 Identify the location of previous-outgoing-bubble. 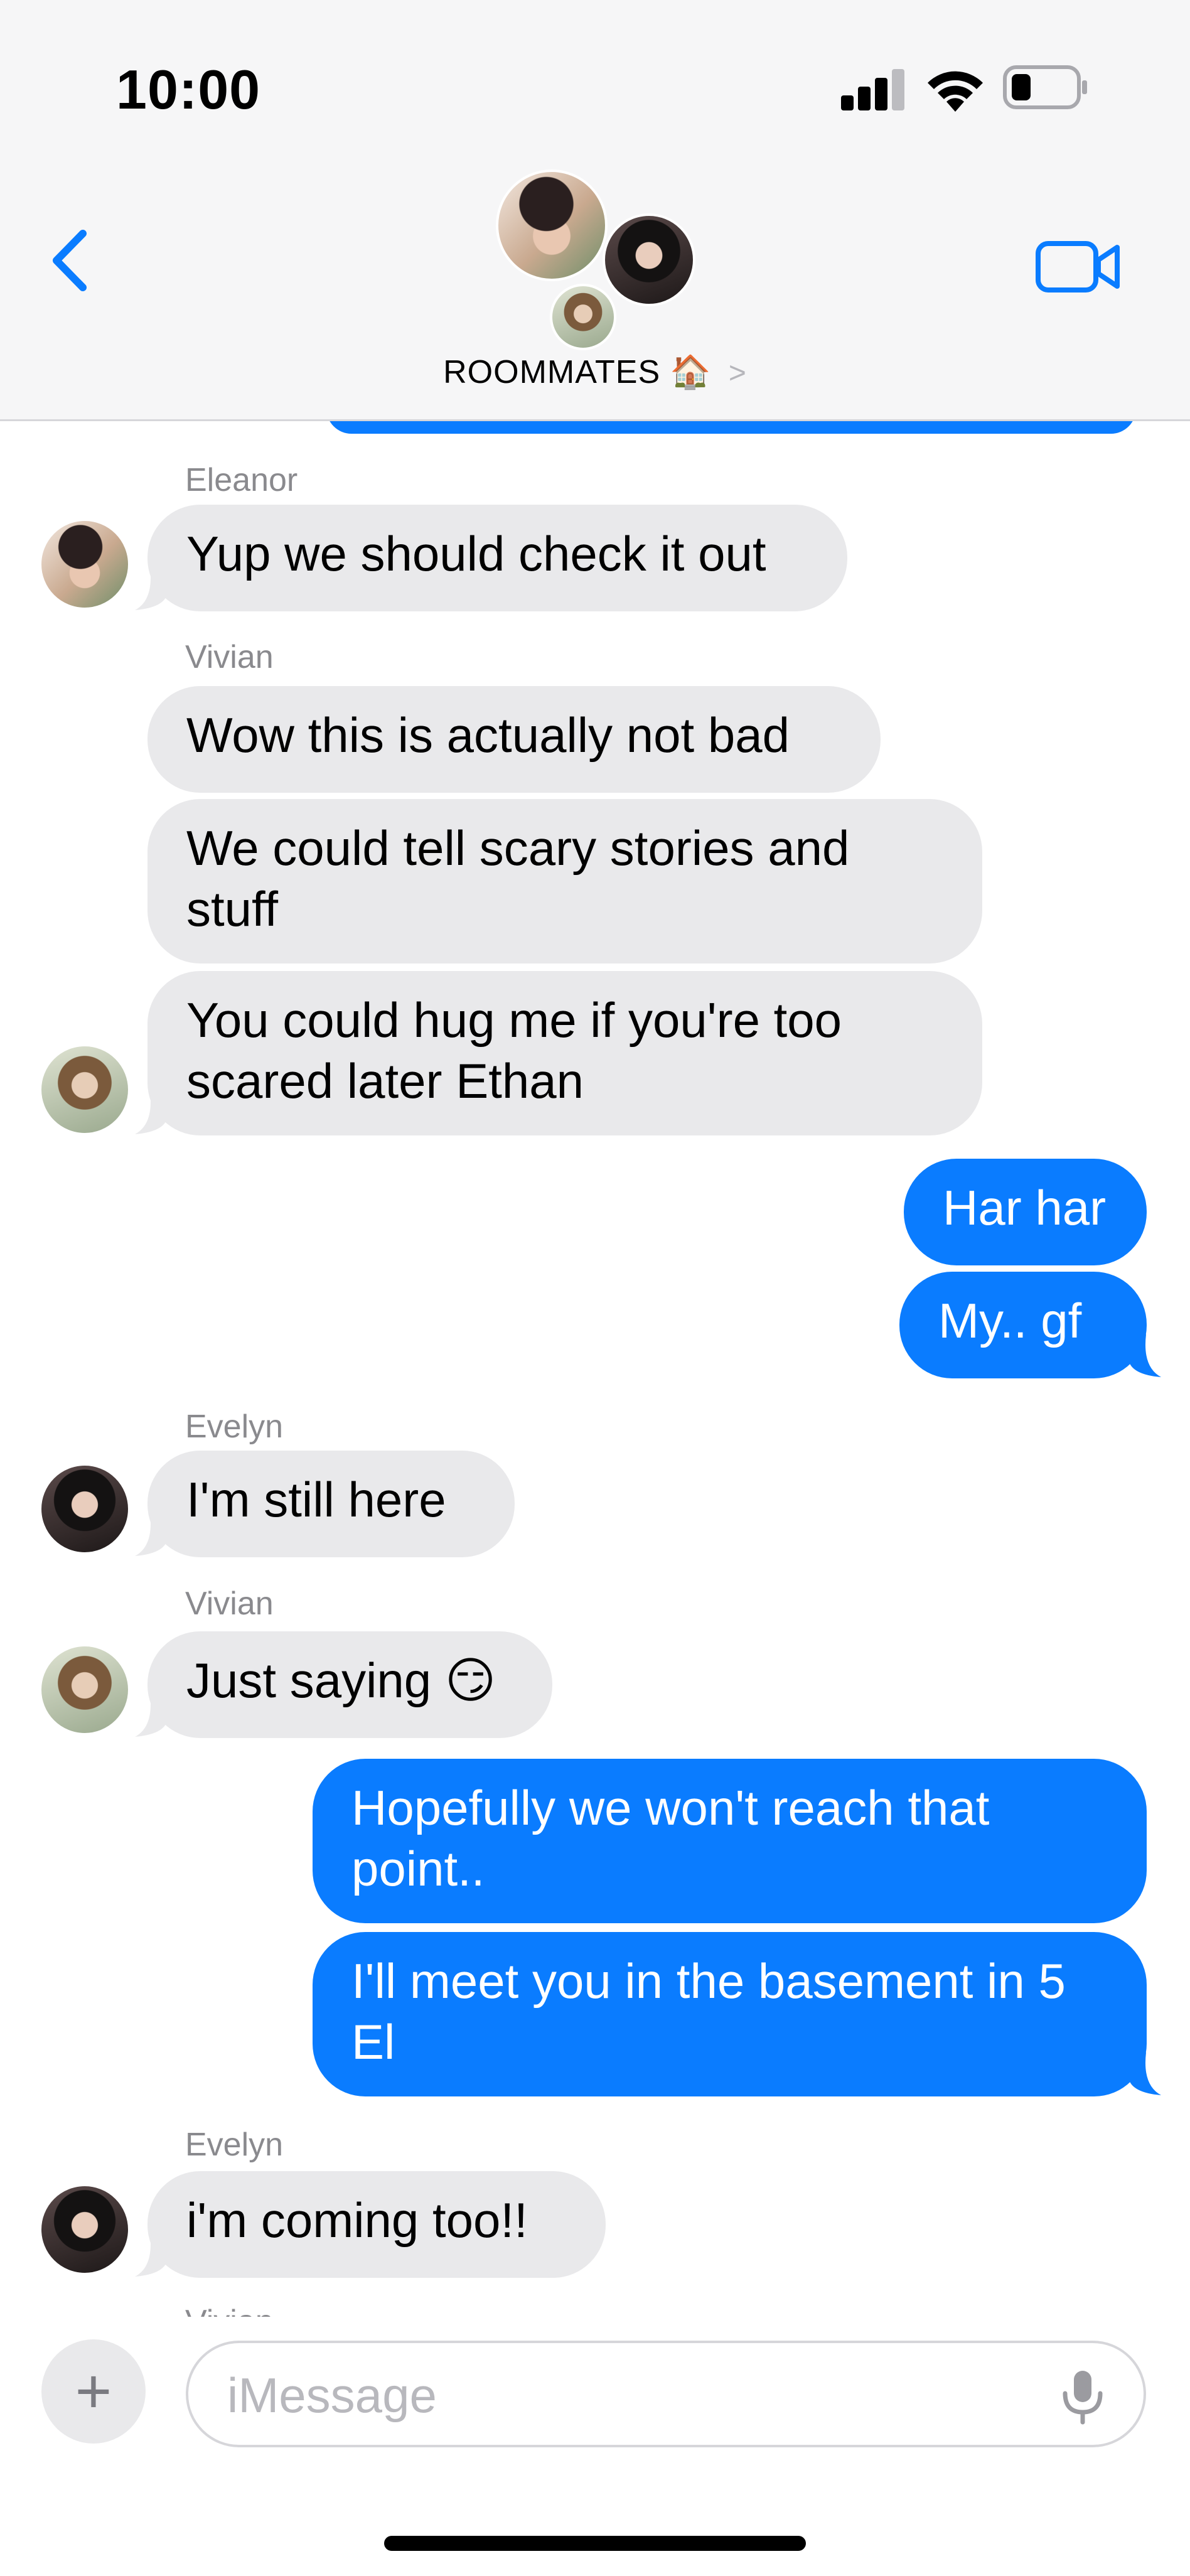
(731, 427).